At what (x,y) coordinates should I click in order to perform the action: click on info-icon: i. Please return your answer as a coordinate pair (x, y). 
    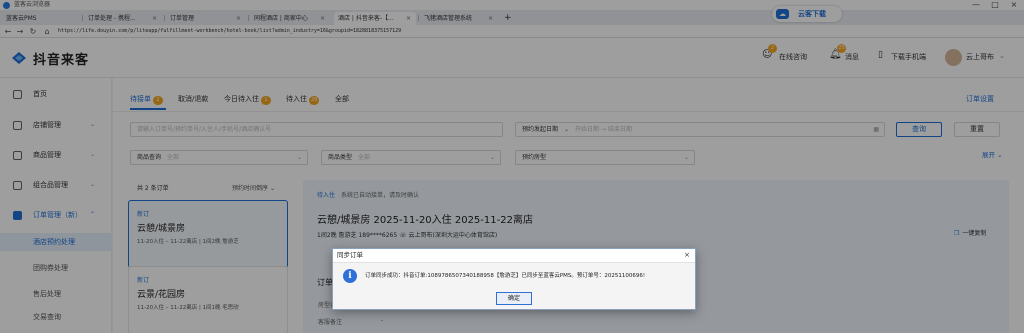
    Looking at the image, I should click on (350, 276).